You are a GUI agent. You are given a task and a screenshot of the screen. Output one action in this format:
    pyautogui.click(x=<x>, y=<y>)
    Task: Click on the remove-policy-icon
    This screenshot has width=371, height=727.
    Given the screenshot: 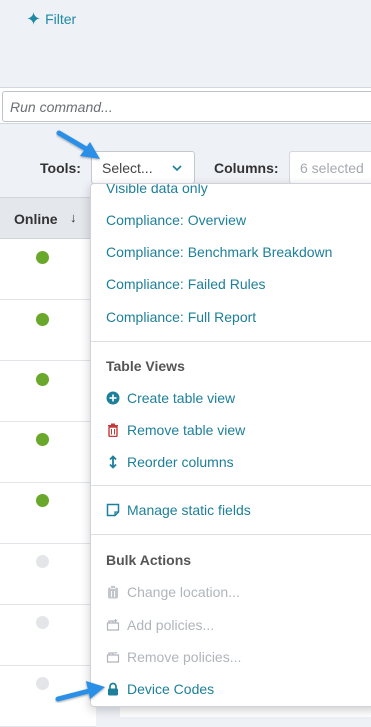 What is the action you would take?
    pyautogui.click(x=113, y=657)
    